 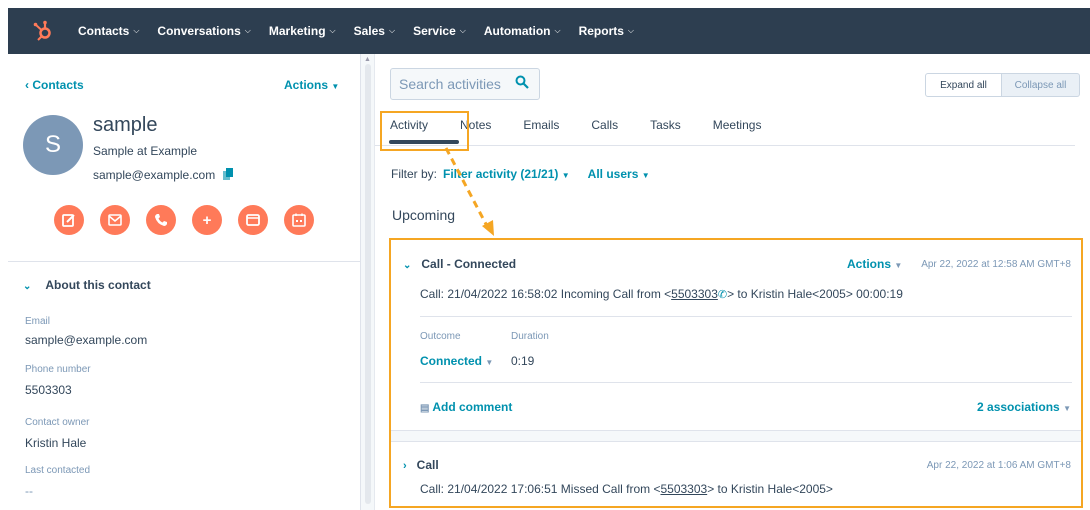 I want to click on property-value-last-contacted: --, so click(x=29, y=491).